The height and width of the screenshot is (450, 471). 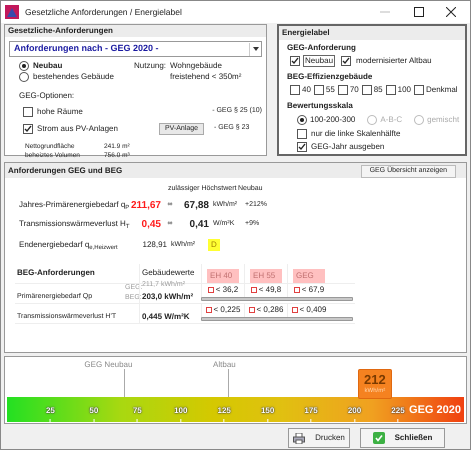 What do you see at coordinates (195, 205) in the screenshot?
I see `limit-value: 67,88` at bounding box center [195, 205].